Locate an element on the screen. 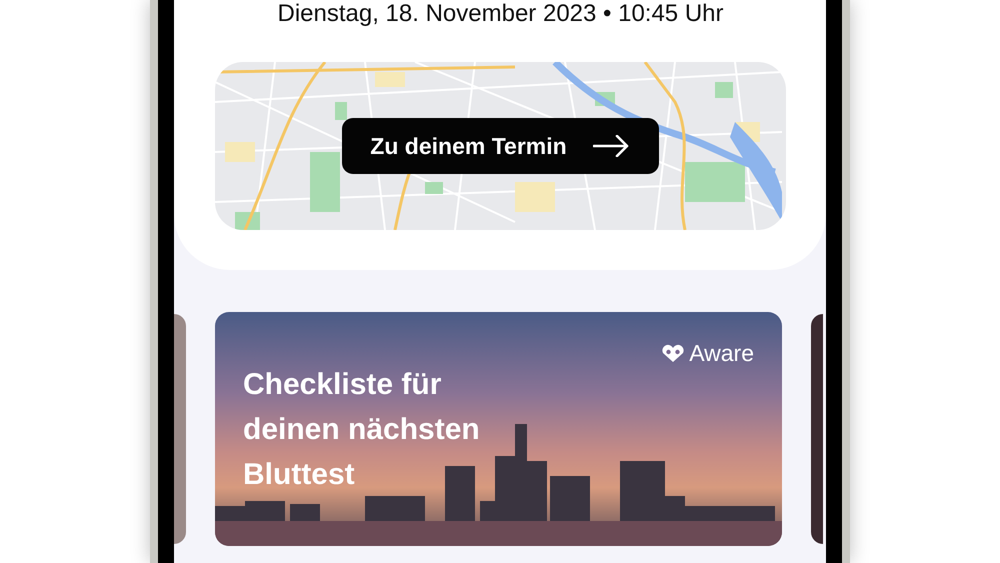 The width and height of the screenshot is (1000, 563). appointment-date: Dienstag, 18. November 2023 • 10:45 Uhr is located at coordinates (500, 14).